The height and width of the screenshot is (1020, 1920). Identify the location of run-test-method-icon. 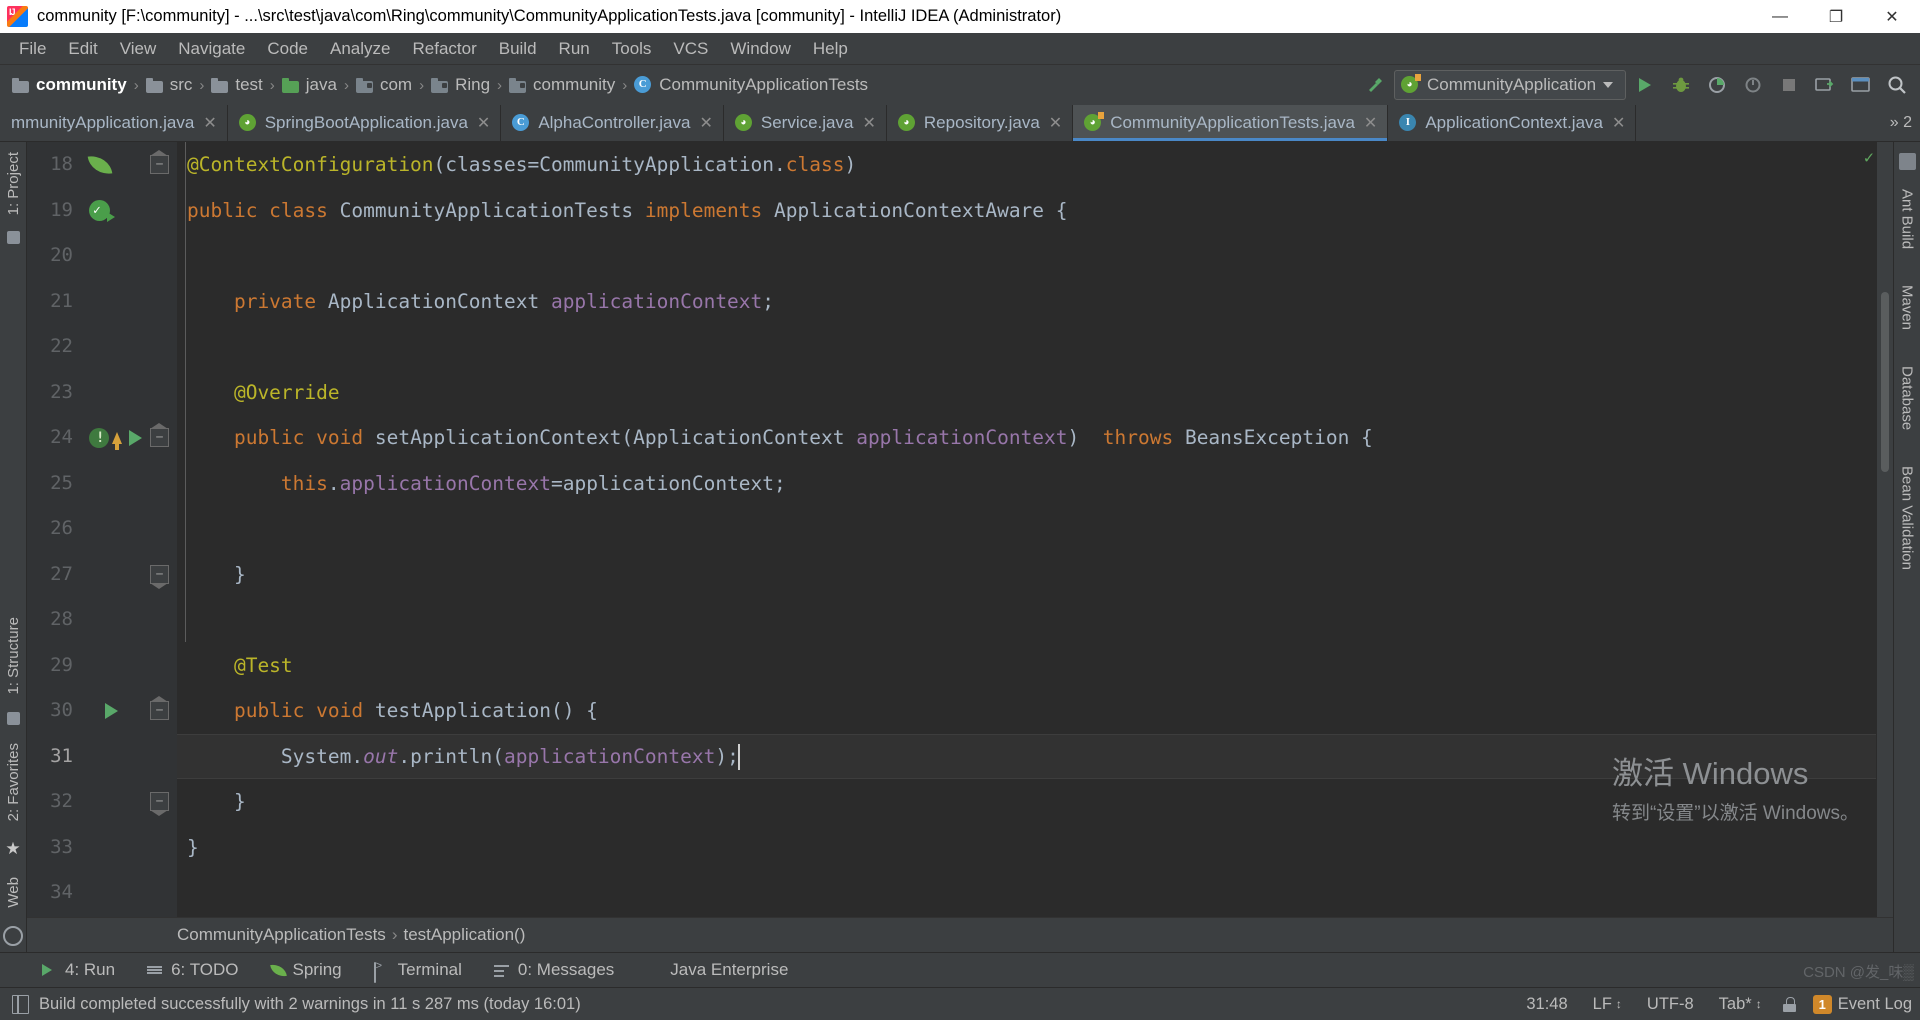
(111, 710).